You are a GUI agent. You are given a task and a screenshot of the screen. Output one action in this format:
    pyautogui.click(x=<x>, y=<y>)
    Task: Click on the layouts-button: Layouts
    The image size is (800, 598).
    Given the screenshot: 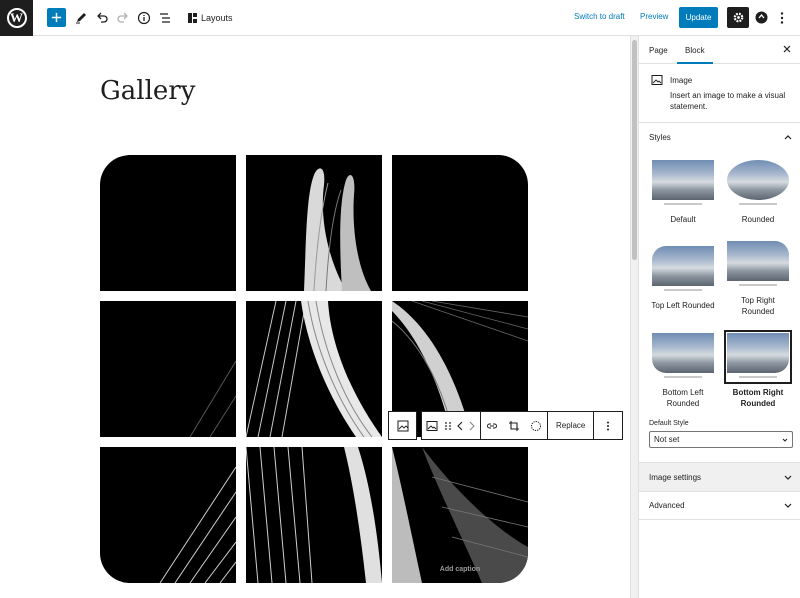 What is the action you would take?
    pyautogui.click(x=210, y=18)
    